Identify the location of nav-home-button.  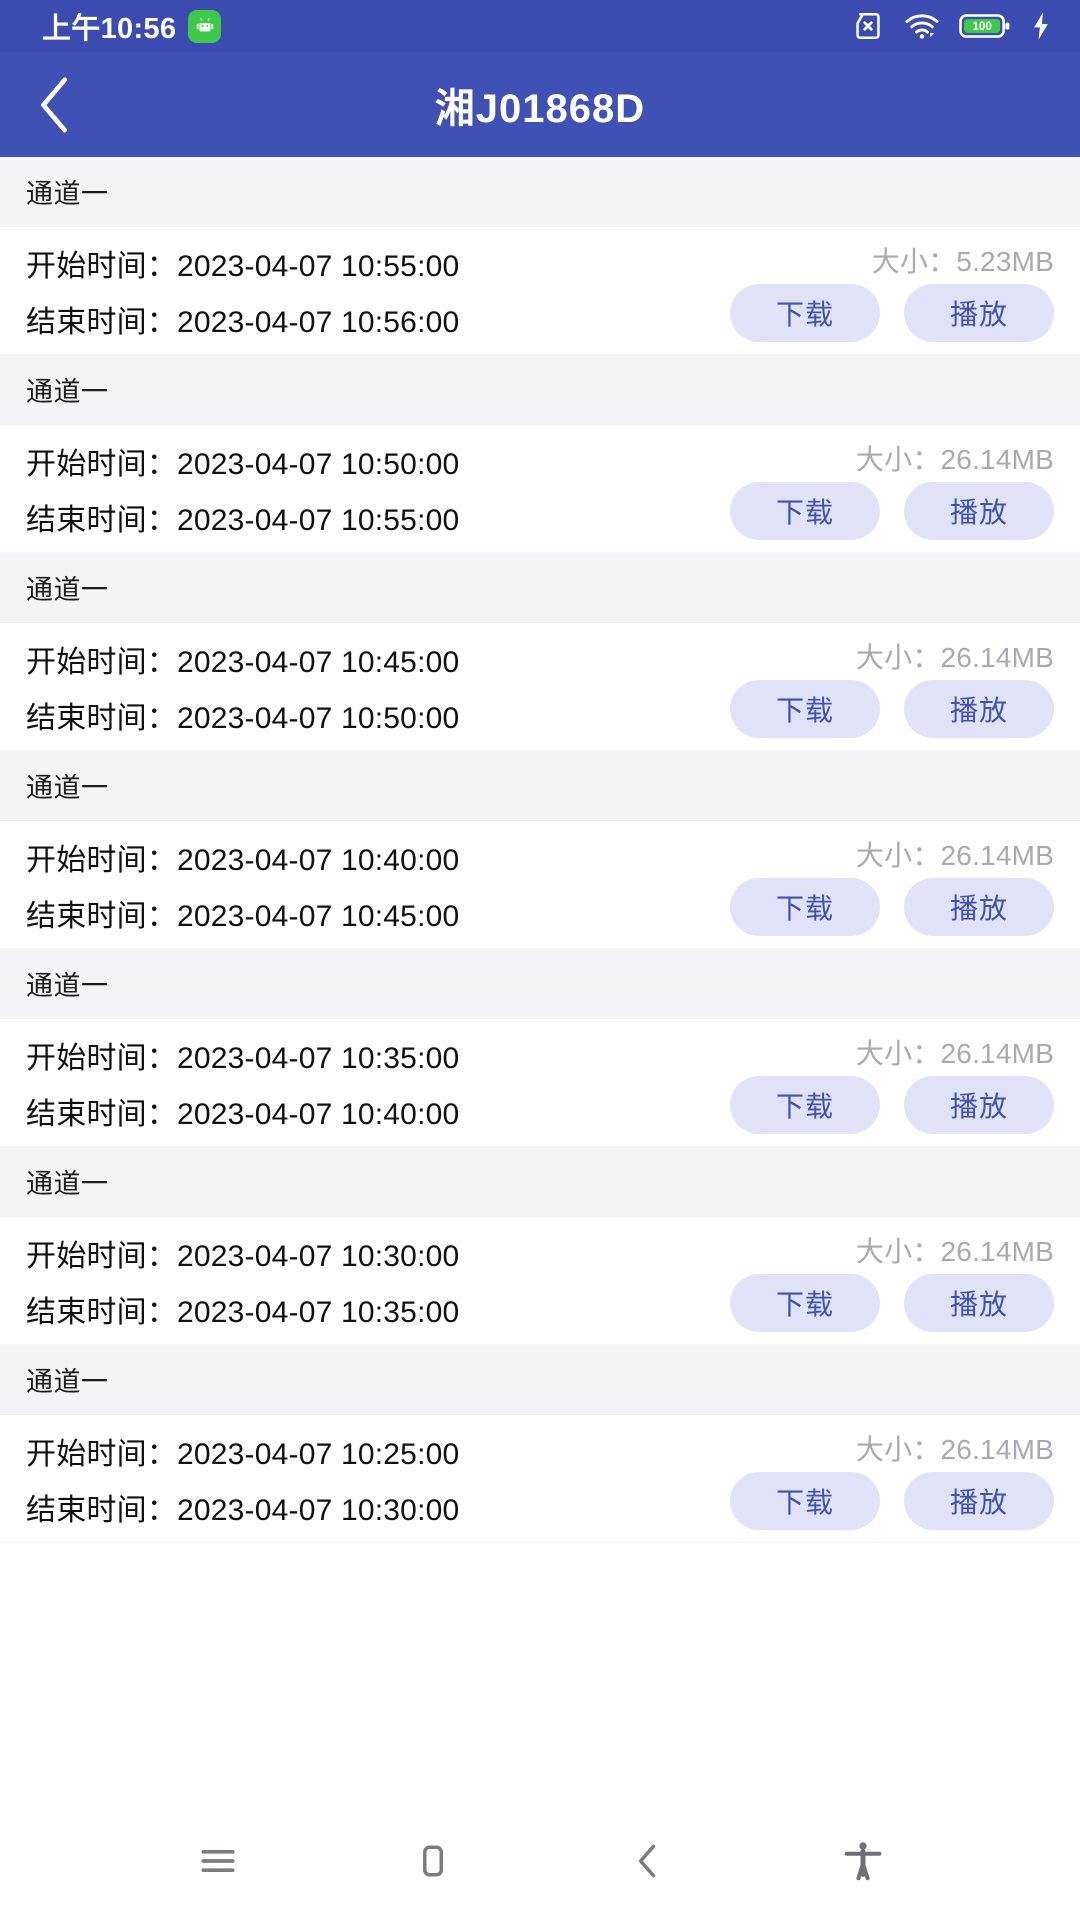
(433, 1861).